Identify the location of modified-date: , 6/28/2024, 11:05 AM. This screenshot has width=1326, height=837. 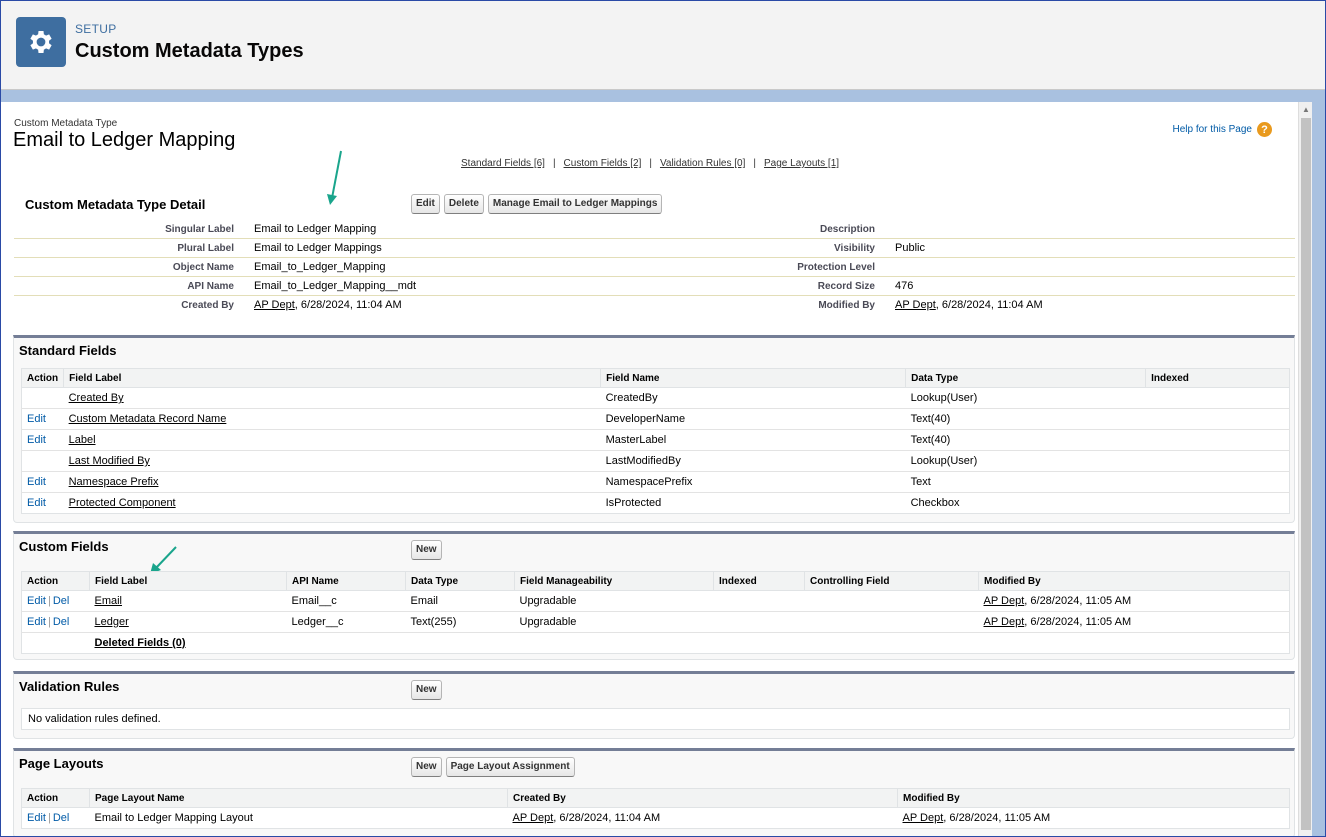
(997, 818).